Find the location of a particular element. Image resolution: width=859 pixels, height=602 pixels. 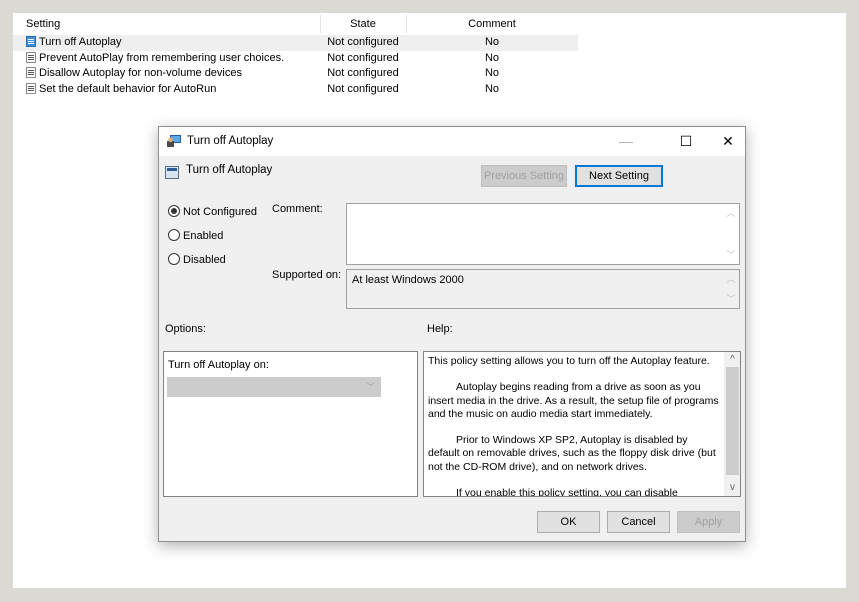

radio-disabled: Disabled is located at coordinates (197, 260).